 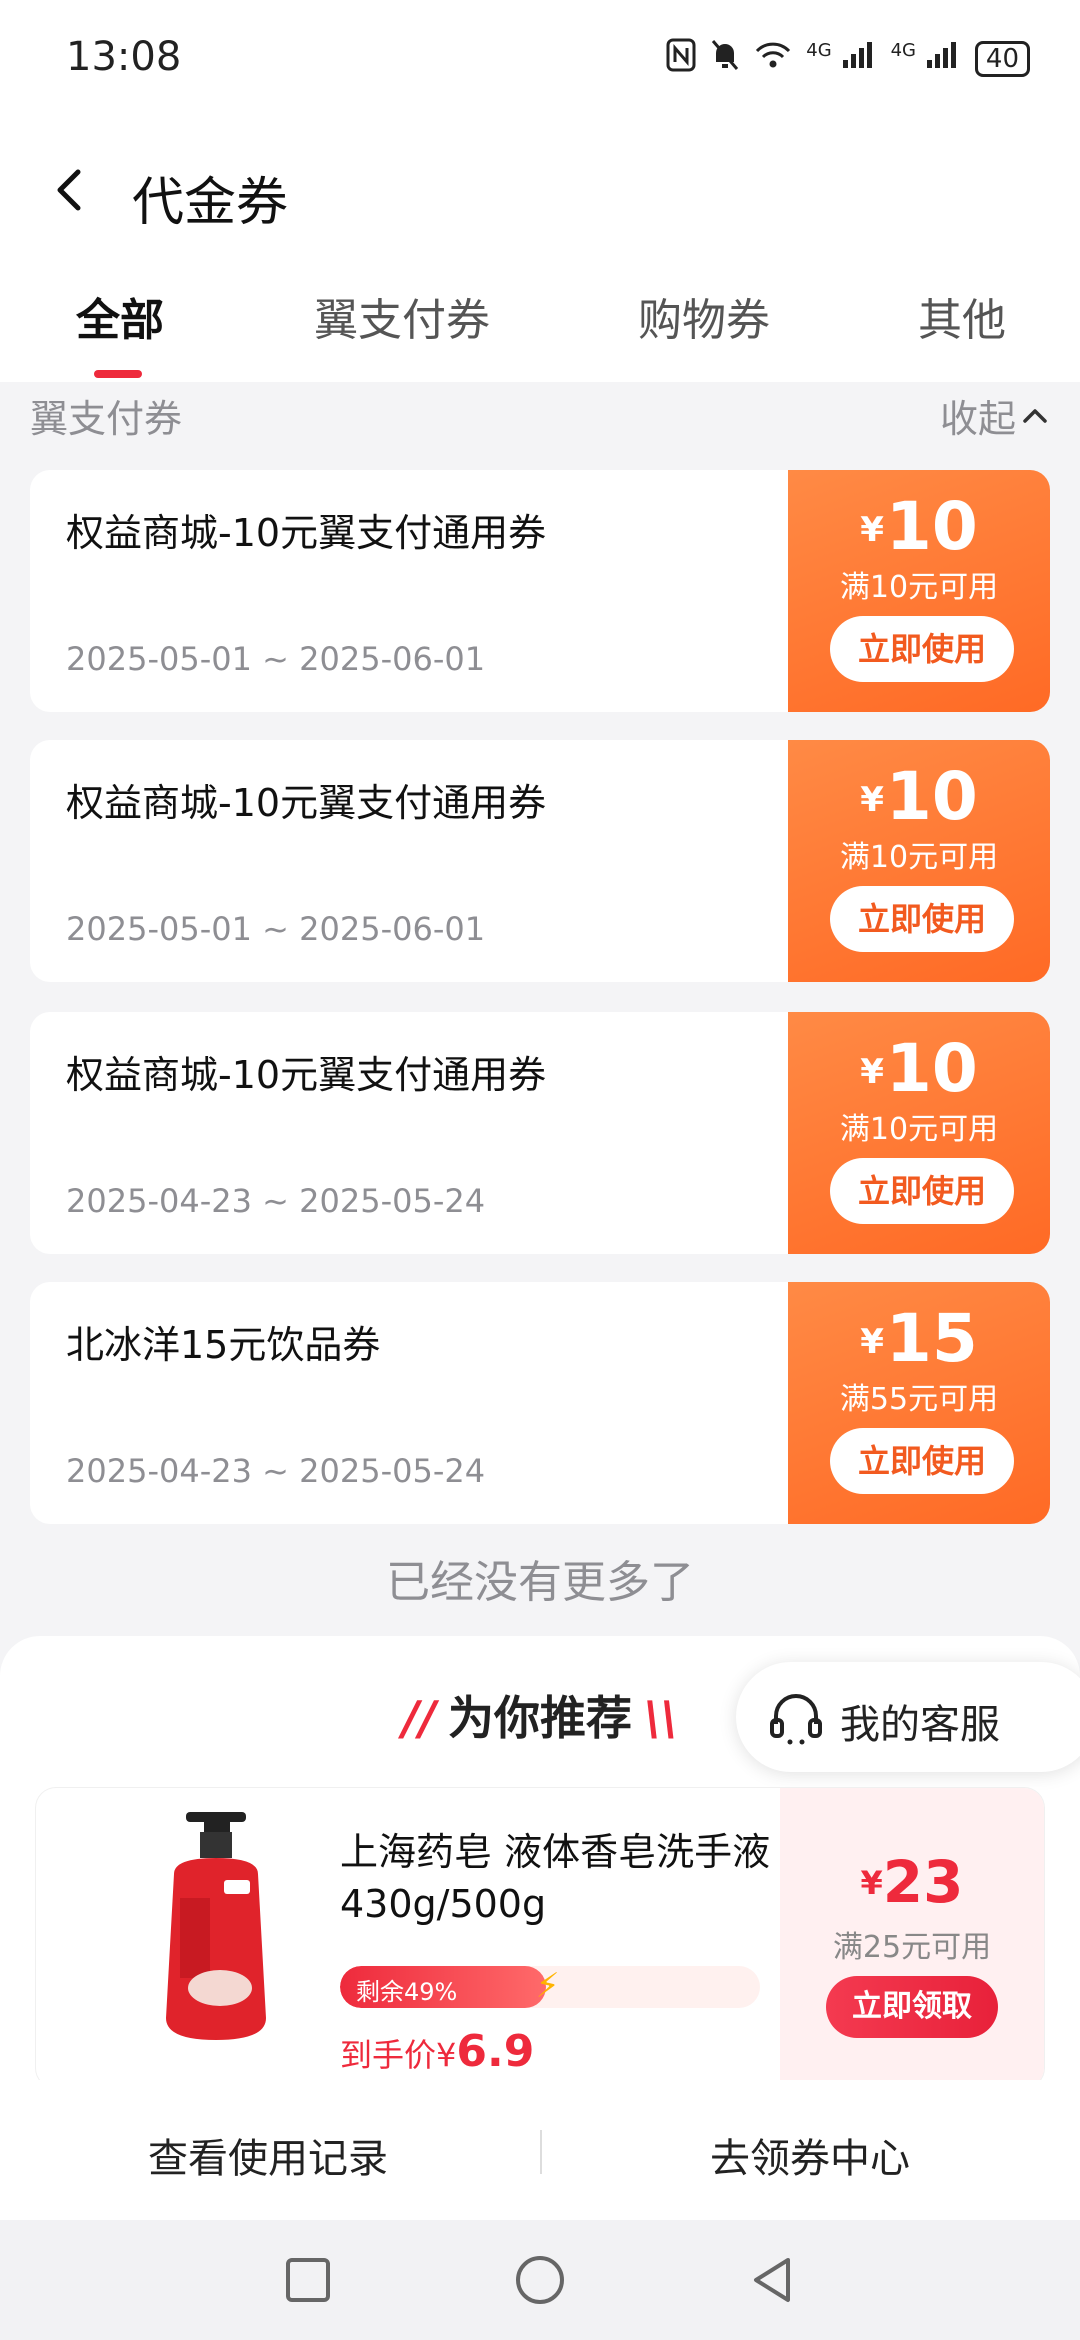 I want to click on coupon-name: 北冰洋15元饮品券, so click(x=223, y=1345).